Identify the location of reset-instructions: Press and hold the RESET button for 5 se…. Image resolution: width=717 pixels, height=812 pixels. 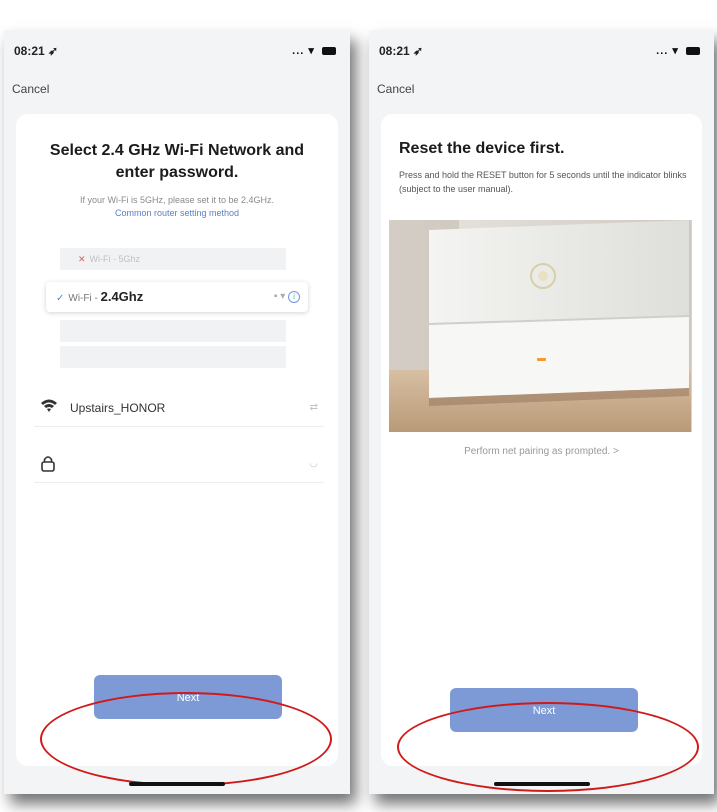
(543, 182).